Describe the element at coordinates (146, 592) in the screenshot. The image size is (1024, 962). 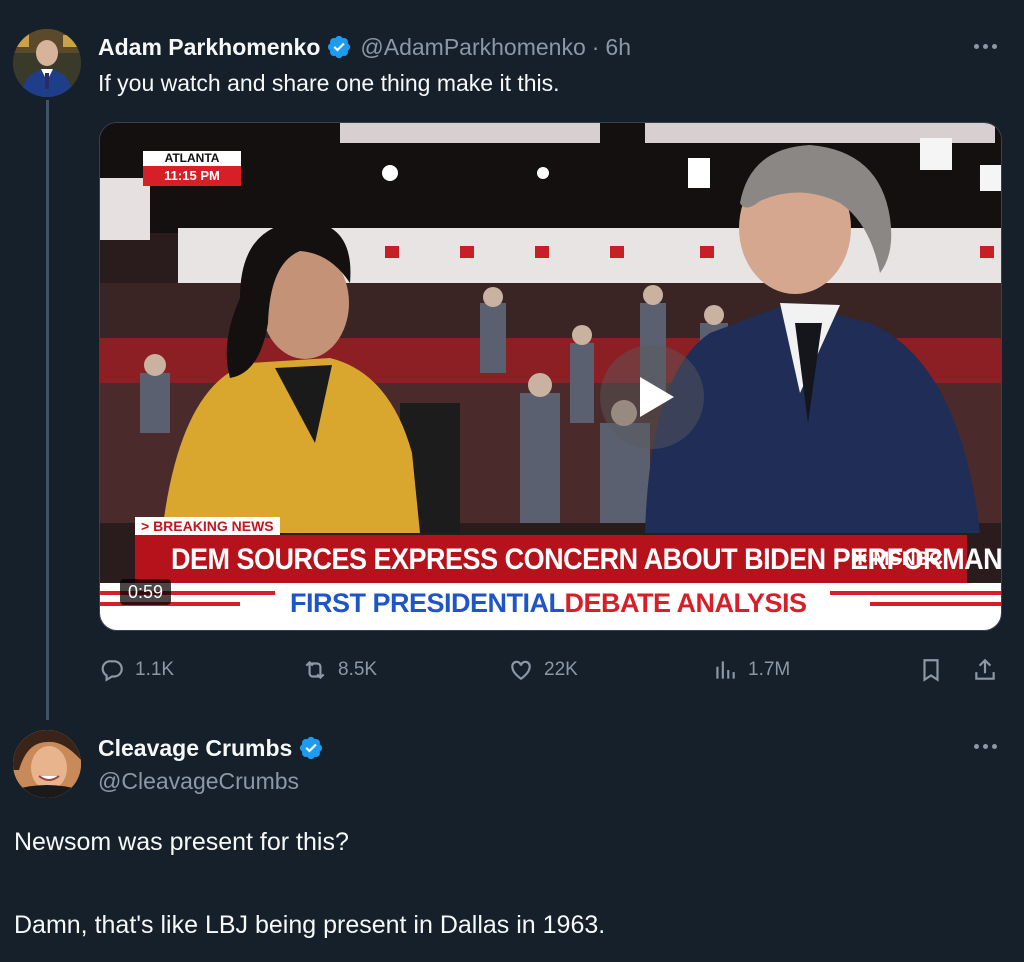
I see `video-duration: 0:59` at that location.